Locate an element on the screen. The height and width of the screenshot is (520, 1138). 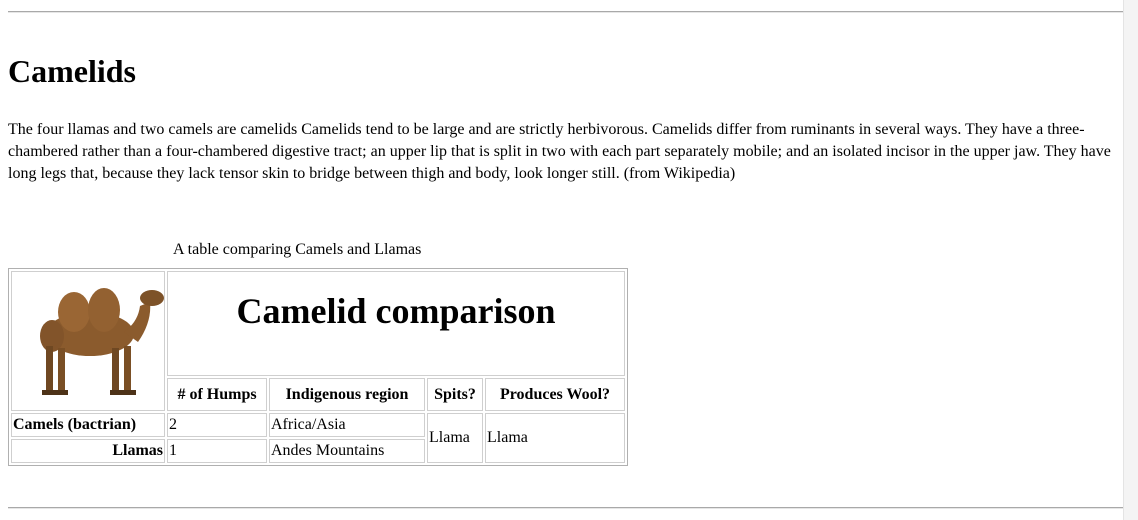
top-divider is located at coordinates (565, 12).